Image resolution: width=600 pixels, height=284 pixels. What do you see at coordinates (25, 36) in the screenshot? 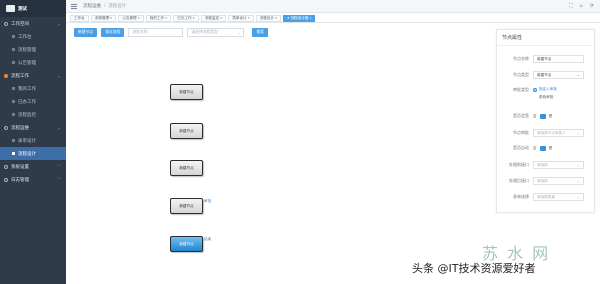
I see `sidebar-item-label: 工作台` at bounding box center [25, 36].